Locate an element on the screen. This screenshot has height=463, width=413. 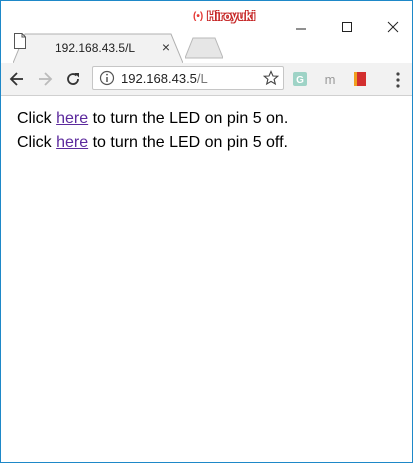
reload-button is located at coordinates (73, 79).